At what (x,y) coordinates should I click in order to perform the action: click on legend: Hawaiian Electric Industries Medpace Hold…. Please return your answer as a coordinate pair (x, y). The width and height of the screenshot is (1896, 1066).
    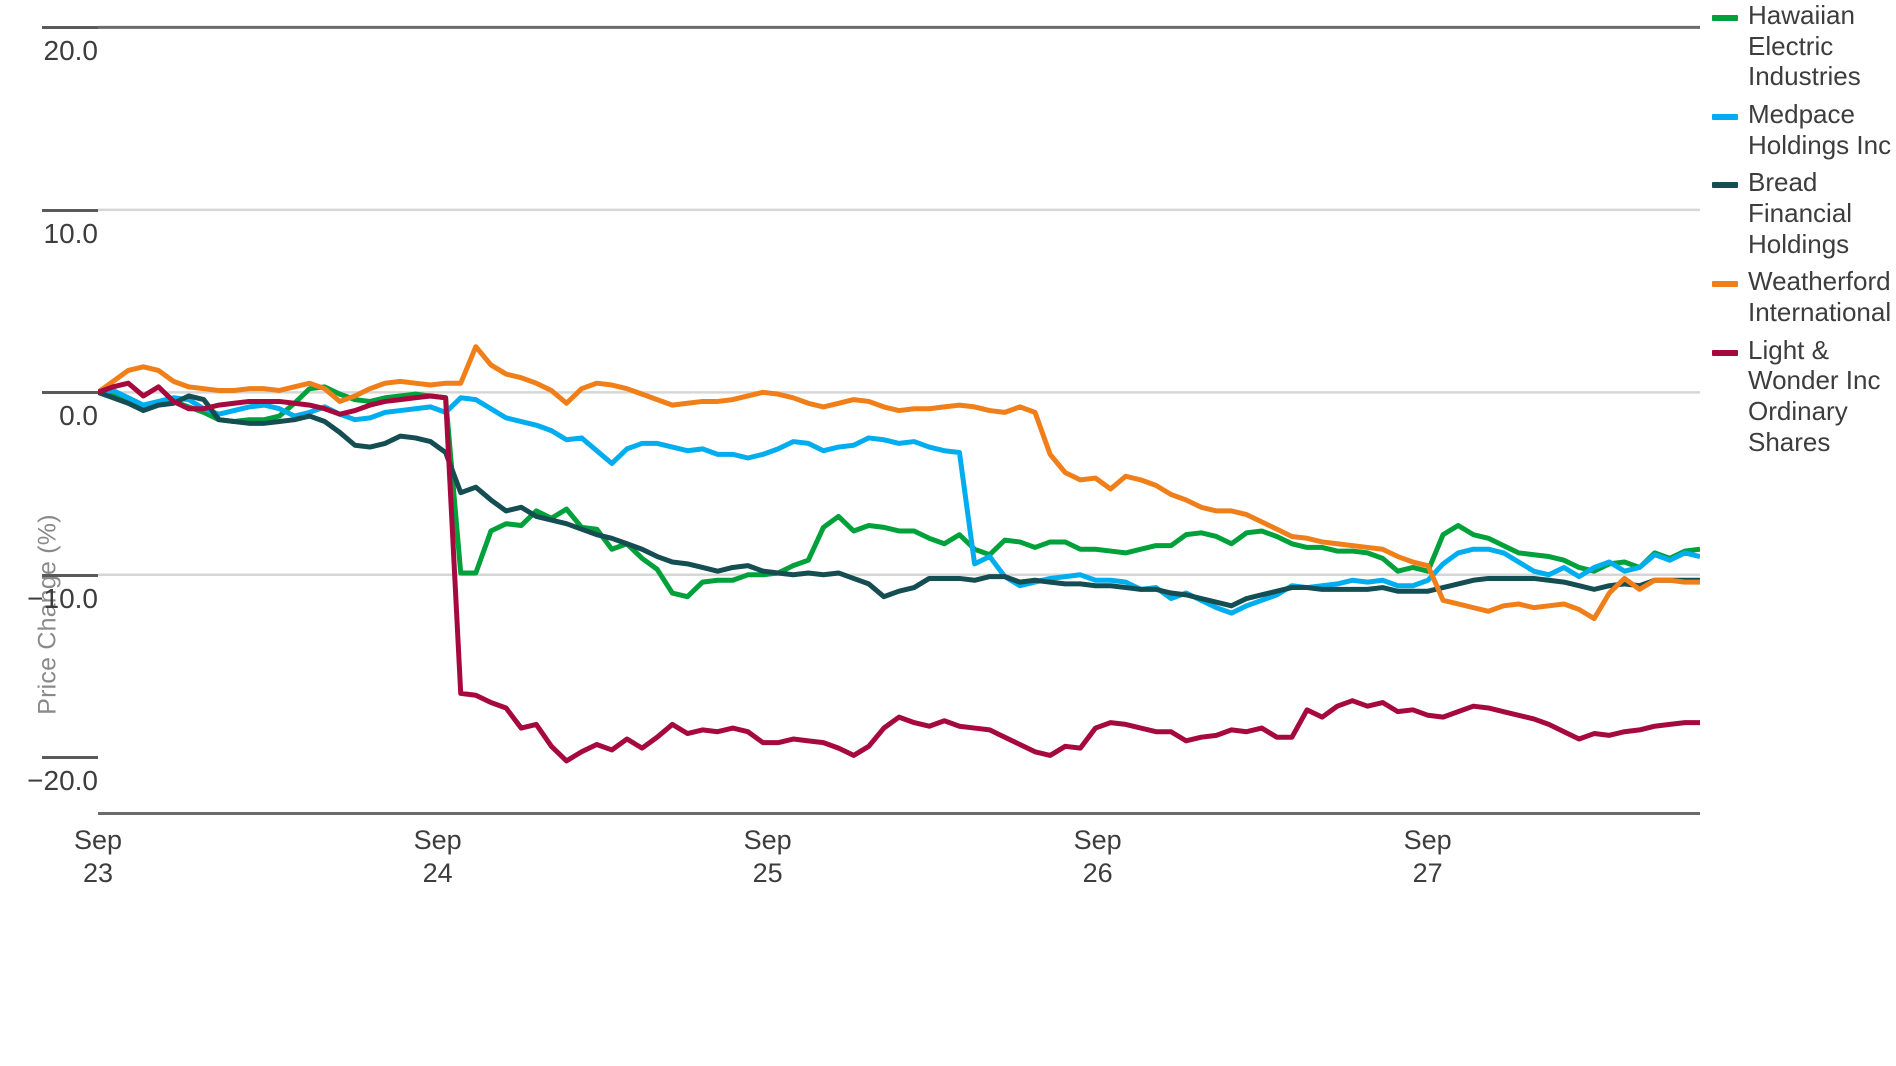
    Looking at the image, I should click on (1804, 232).